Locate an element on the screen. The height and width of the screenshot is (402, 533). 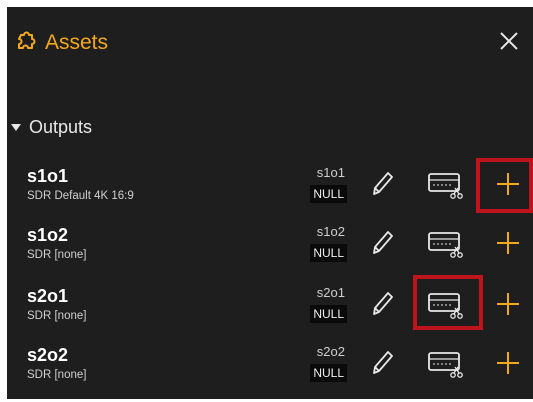
output-name: s1o1 is located at coordinates (48, 176).